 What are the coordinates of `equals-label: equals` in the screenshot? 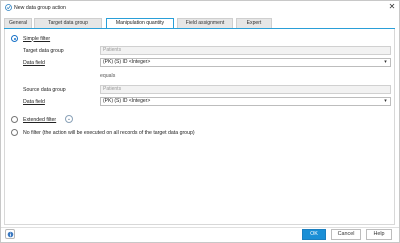 It's located at (108, 76).